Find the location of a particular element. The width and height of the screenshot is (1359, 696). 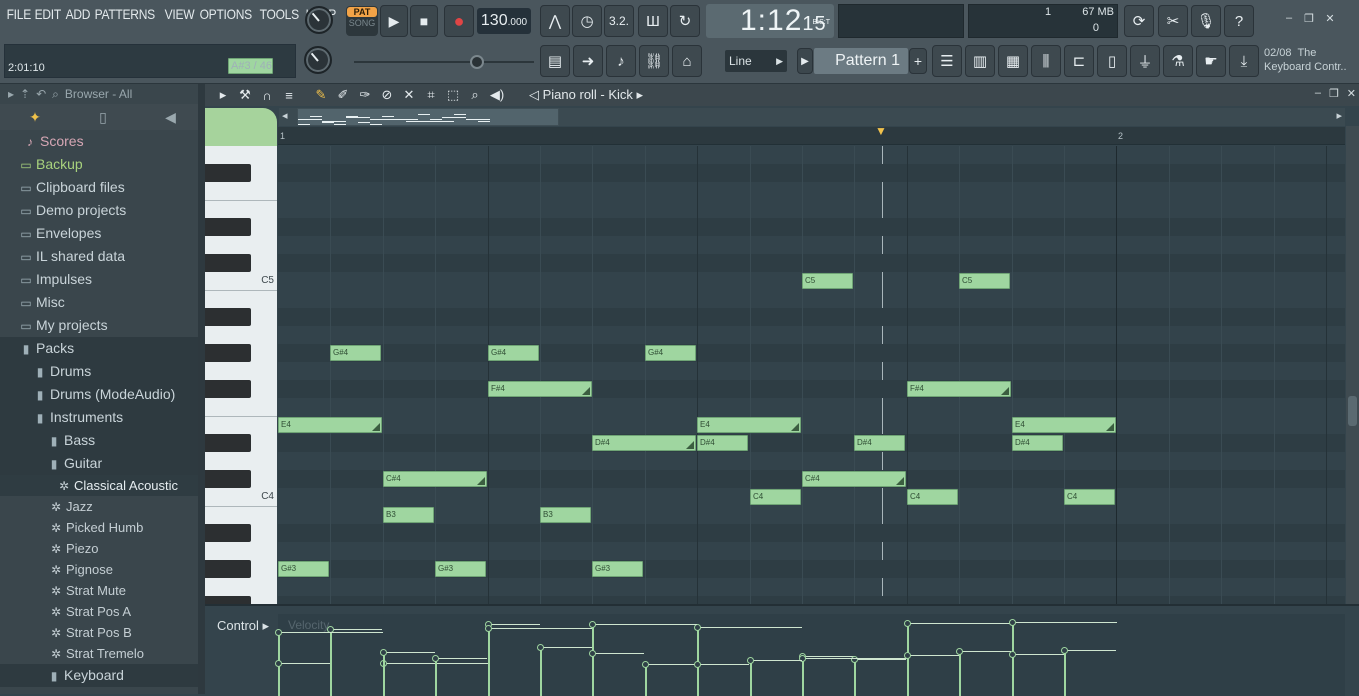

step-edit-button: Ш is located at coordinates (653, 21).